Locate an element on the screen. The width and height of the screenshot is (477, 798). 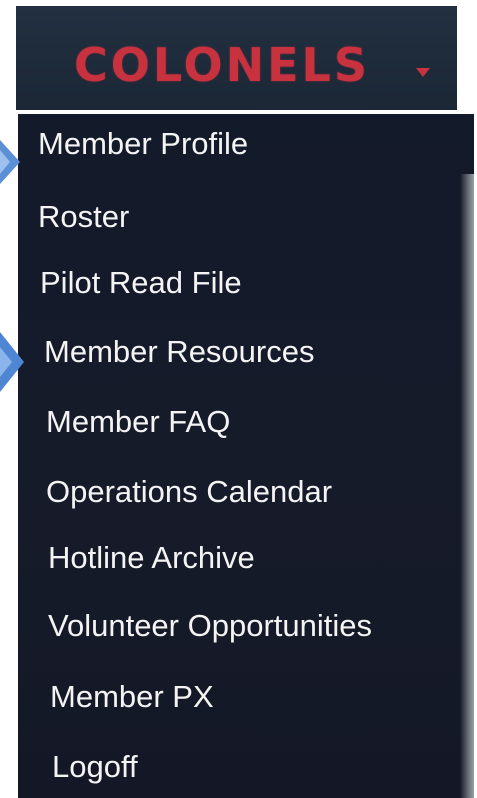
nav-header: COLONELS is located at coordinates (236, 58).